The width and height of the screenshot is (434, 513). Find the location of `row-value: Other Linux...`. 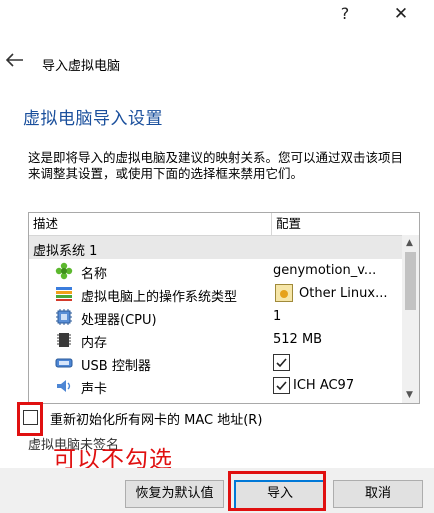

row-value: Other Linux... is located at coordinates (343, 293).